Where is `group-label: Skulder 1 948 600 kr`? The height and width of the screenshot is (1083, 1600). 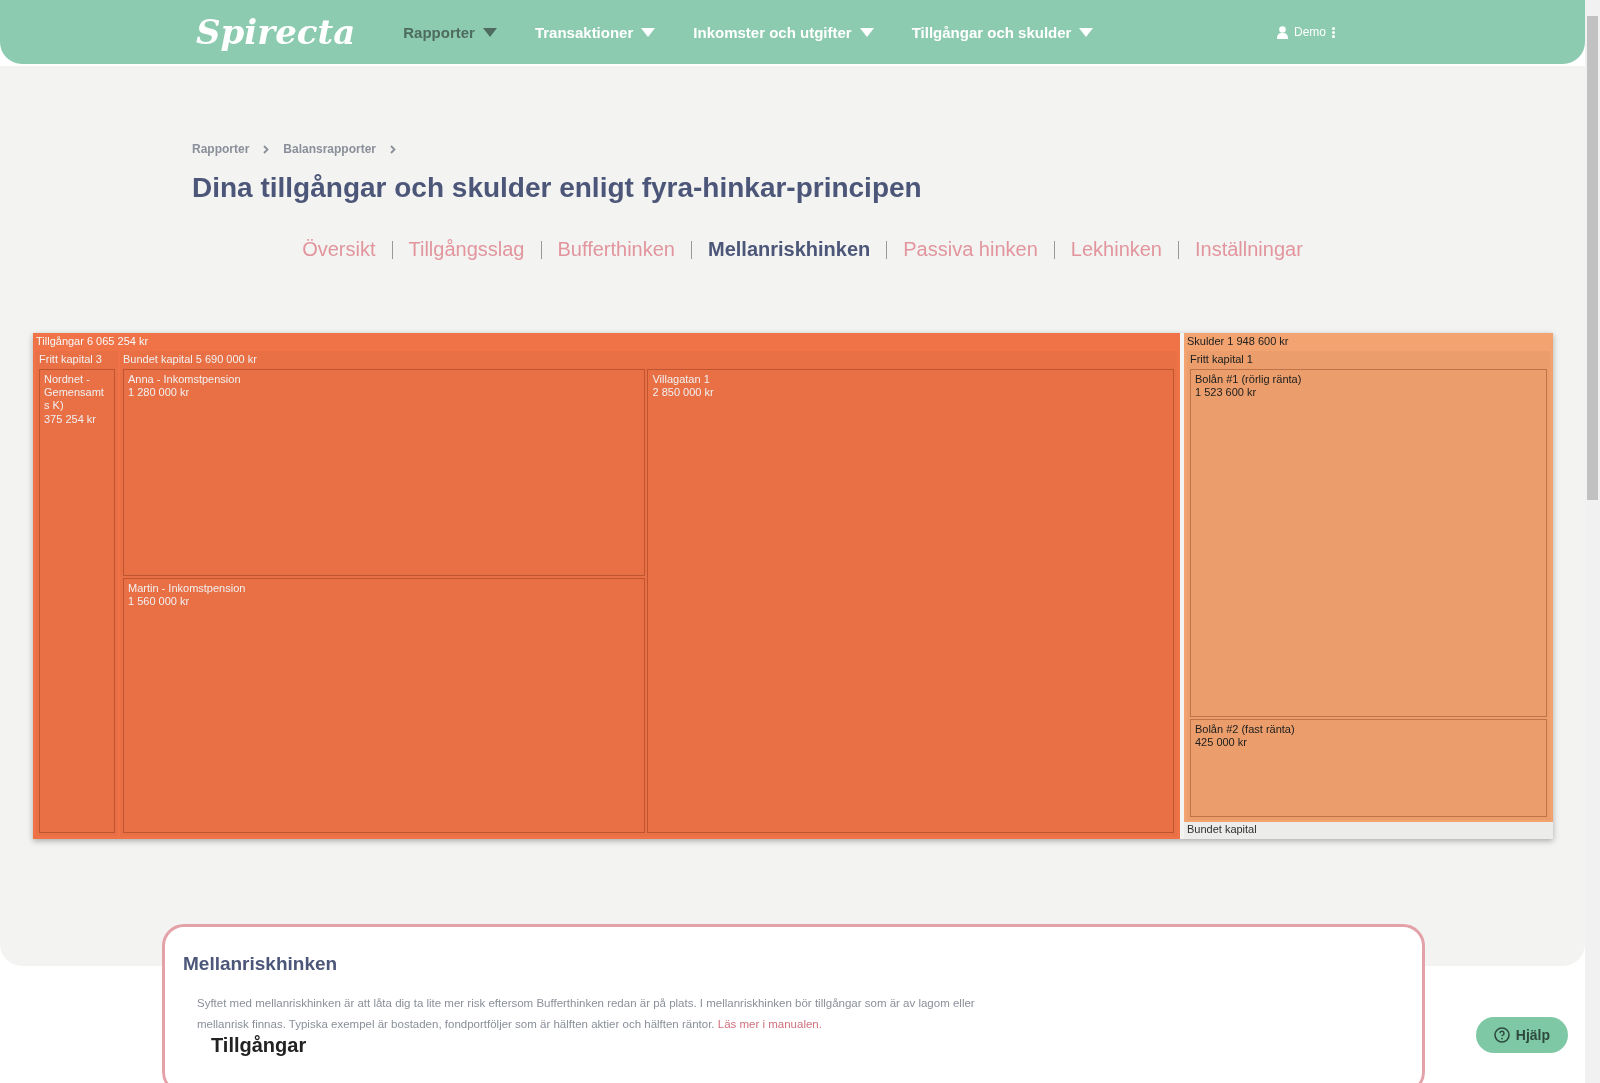 group-label: Skulder 1 948 600 kr is located at coordinates (1237, 341).